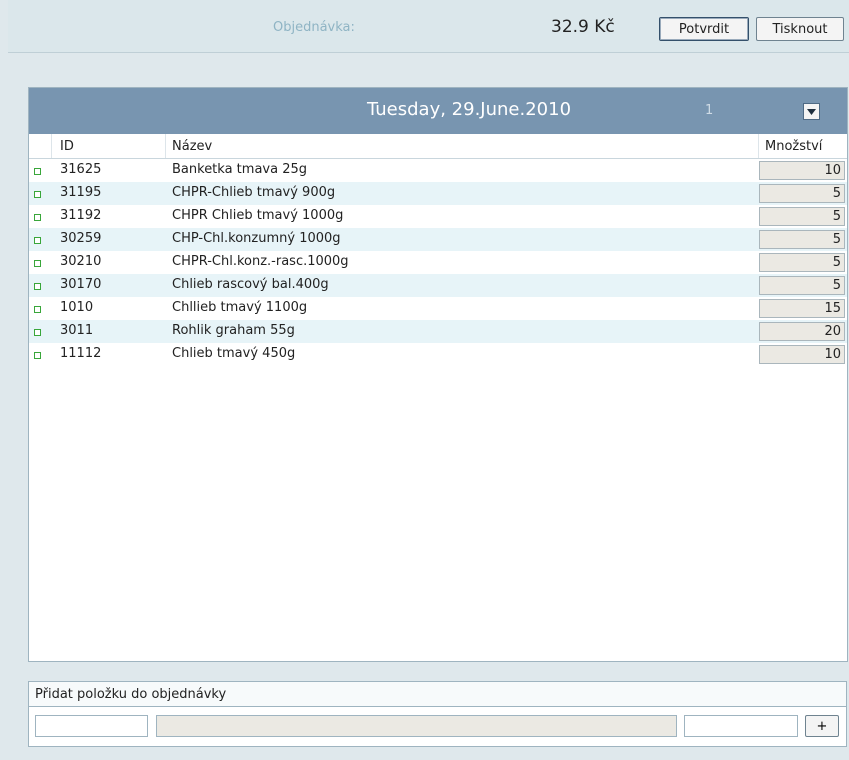  What do you see at coordinates (438, 331) in the screenshot?
I see `table-row: 3011 Rohlik graham 55g 20` at bounding box center [438, 331].